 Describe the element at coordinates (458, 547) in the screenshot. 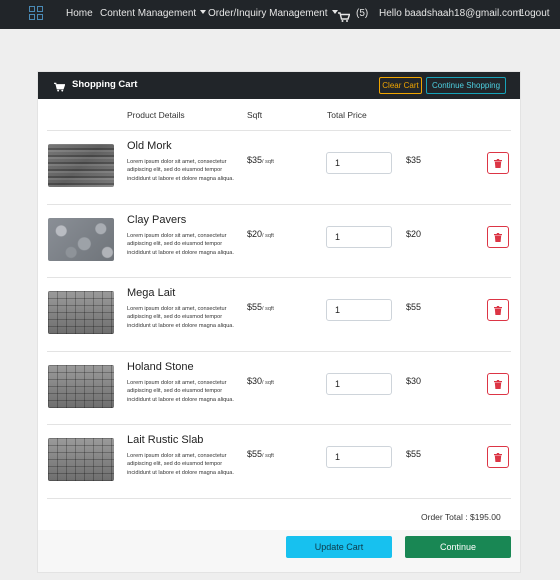

I see `continue-checkout-button: Continue` at that location.